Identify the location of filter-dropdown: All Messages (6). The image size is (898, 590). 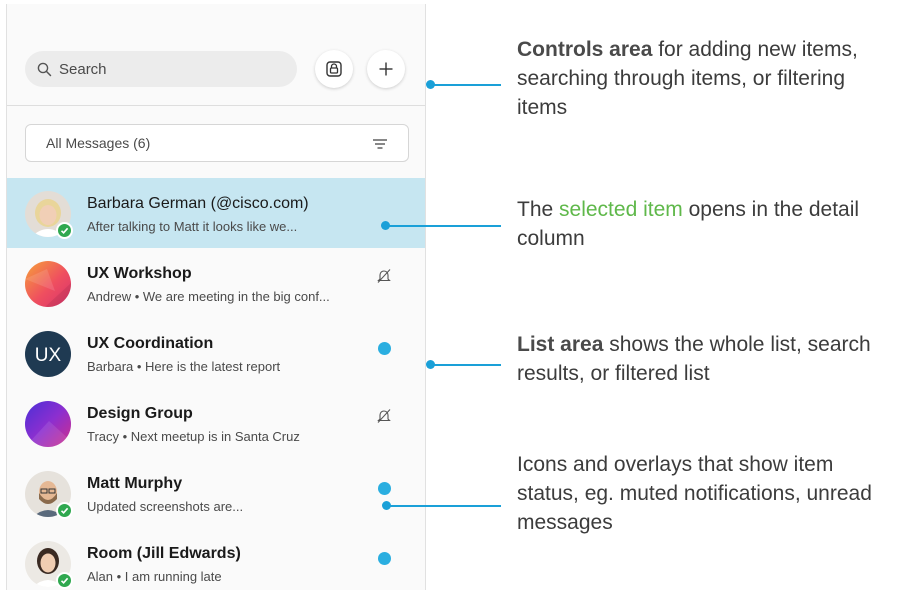
(217, 143).